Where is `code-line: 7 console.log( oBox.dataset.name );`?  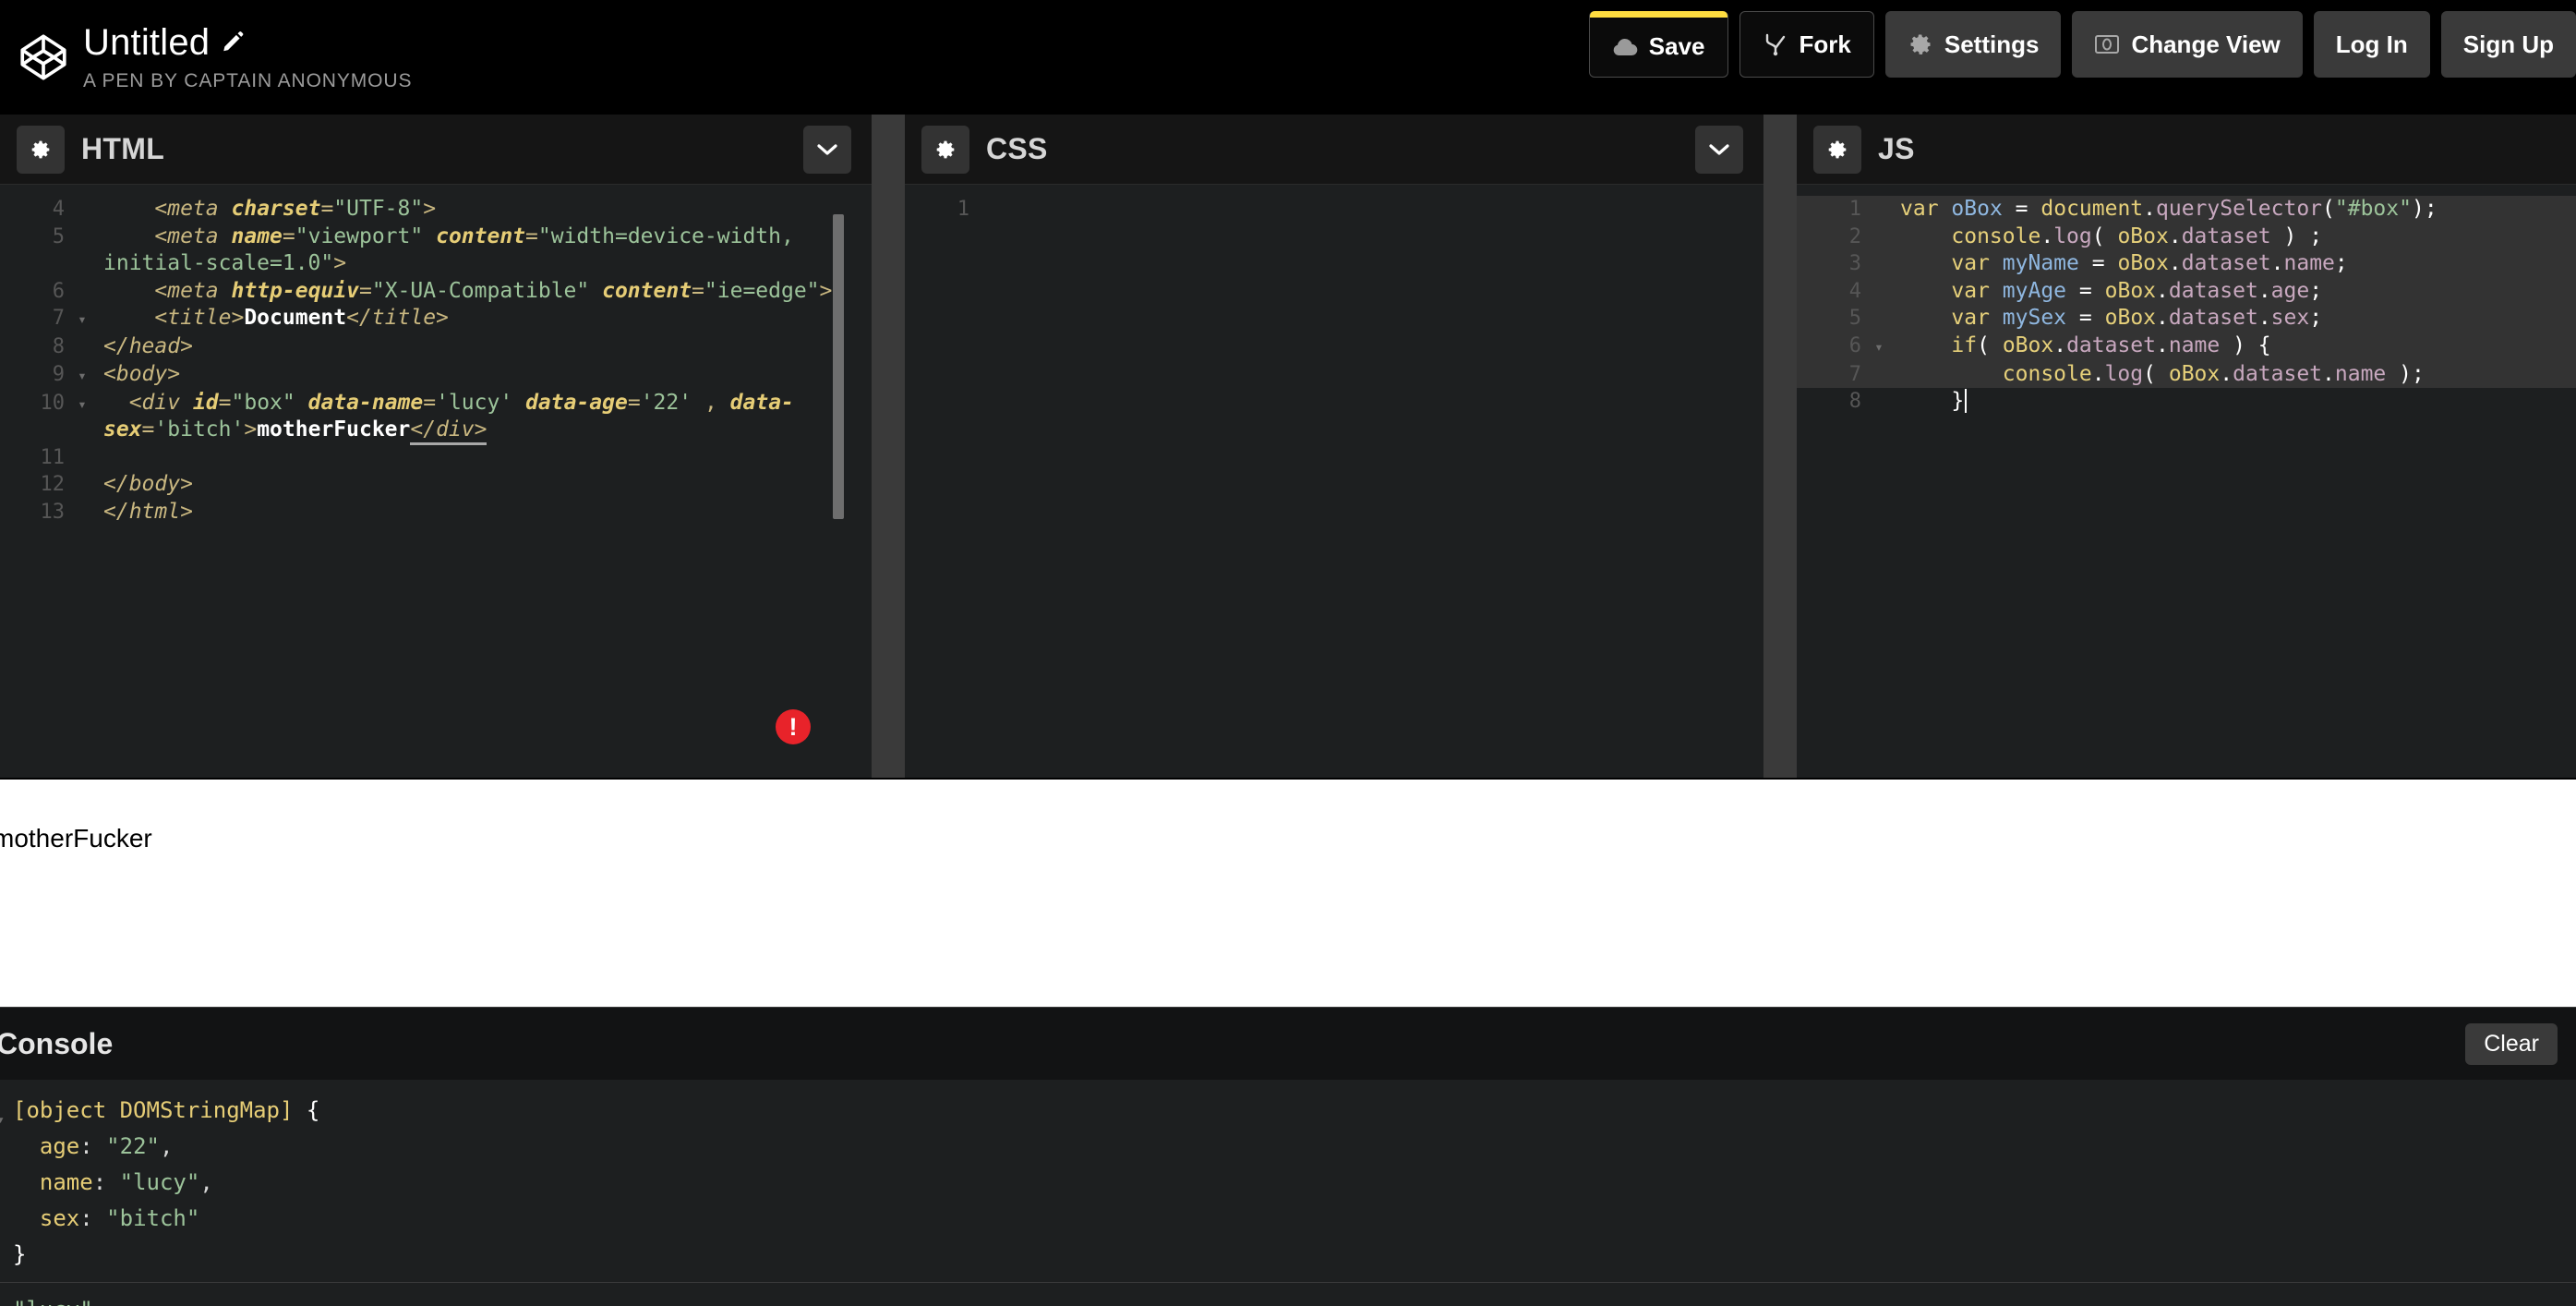 code-line: 7 console.log( oBox.dataset.name ); is located at coordinates (2186, 374).